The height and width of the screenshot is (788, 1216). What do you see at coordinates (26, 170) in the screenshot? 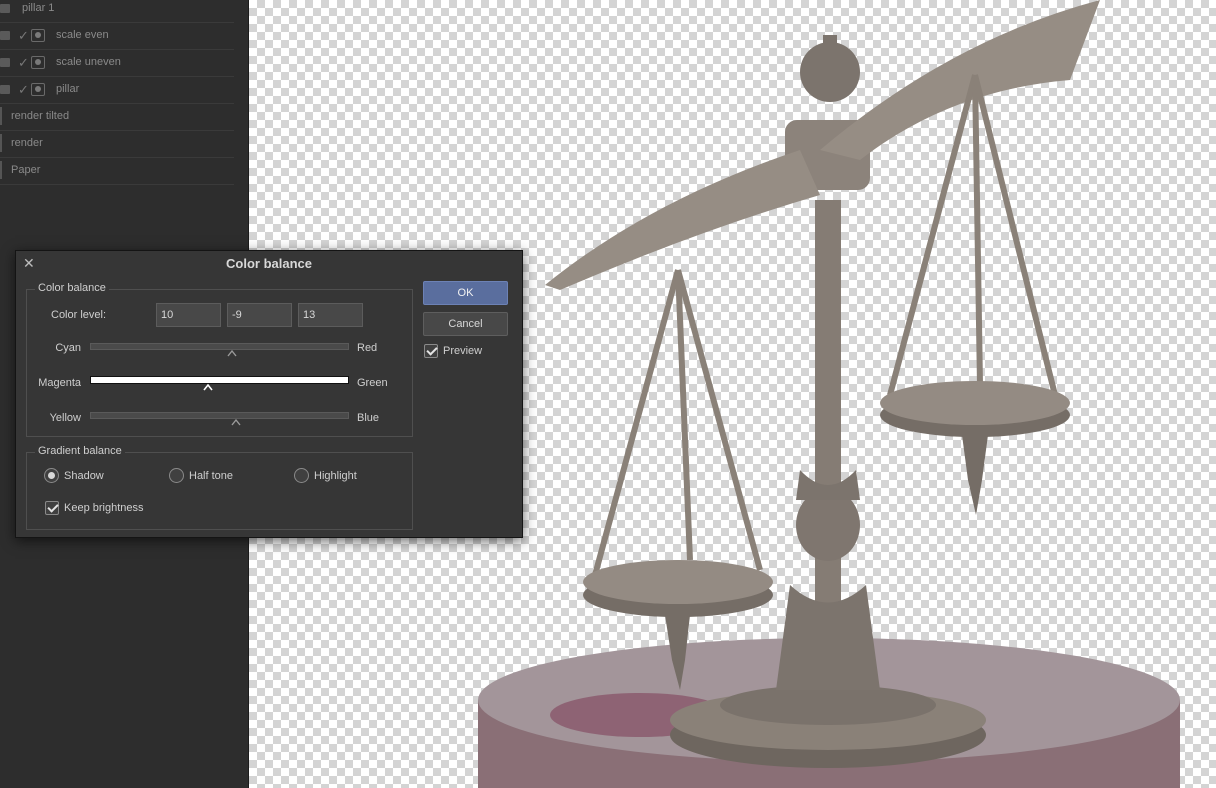
I see `layer-name: Paper` at bounding box center [26, 170].